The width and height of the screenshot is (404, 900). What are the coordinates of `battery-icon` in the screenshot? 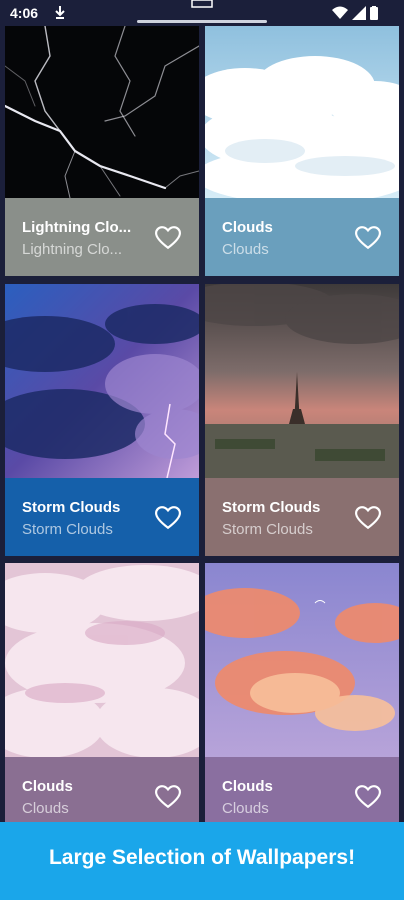 It's located at (374, 13).